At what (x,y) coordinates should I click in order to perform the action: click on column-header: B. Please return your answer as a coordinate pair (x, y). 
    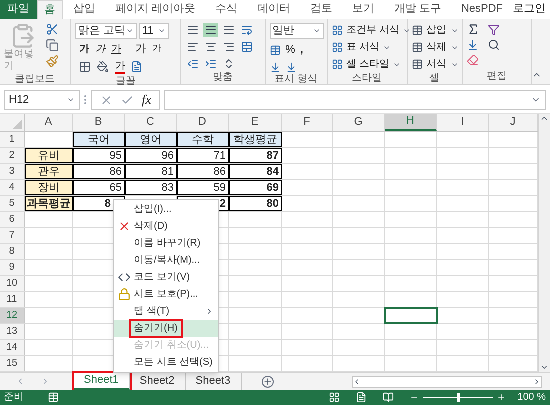
    Looking at the image, I should click on (99, 122).